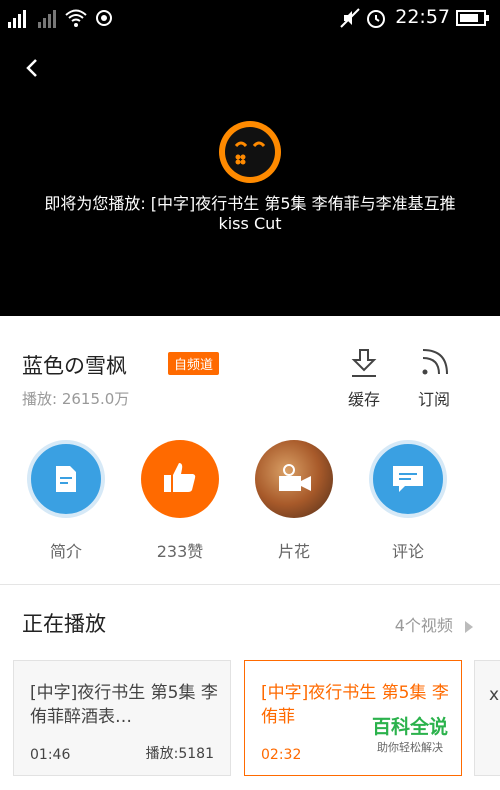 This screenshot has height=790, width=500. I want to click on playlist-item-plays: 播放:5181, so click(179, 754).